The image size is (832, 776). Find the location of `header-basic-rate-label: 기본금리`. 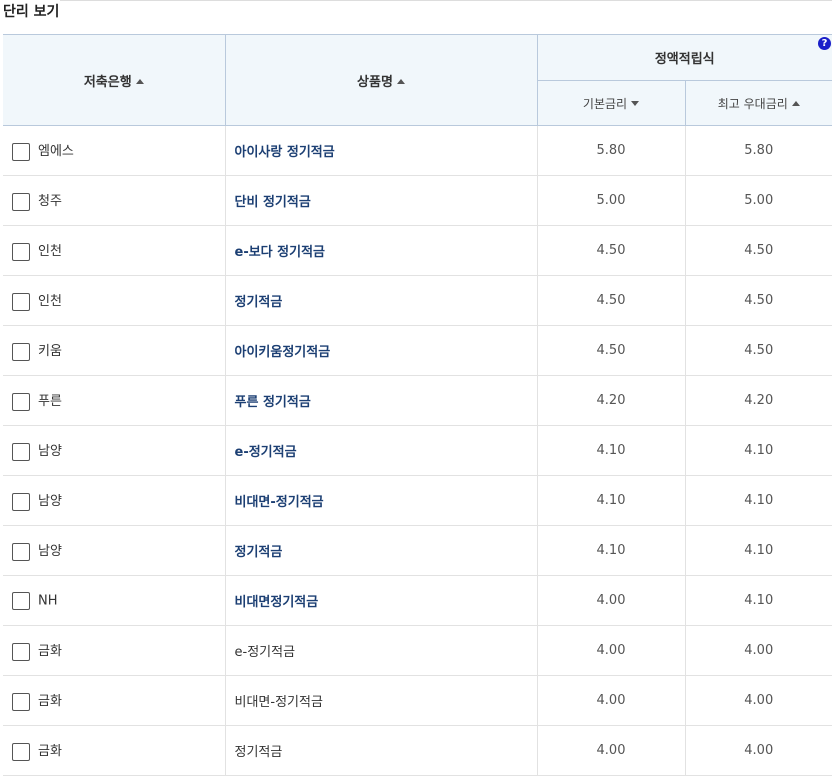

header-basic-rate-label: 기본금리 is located at coordinates (605, 103).